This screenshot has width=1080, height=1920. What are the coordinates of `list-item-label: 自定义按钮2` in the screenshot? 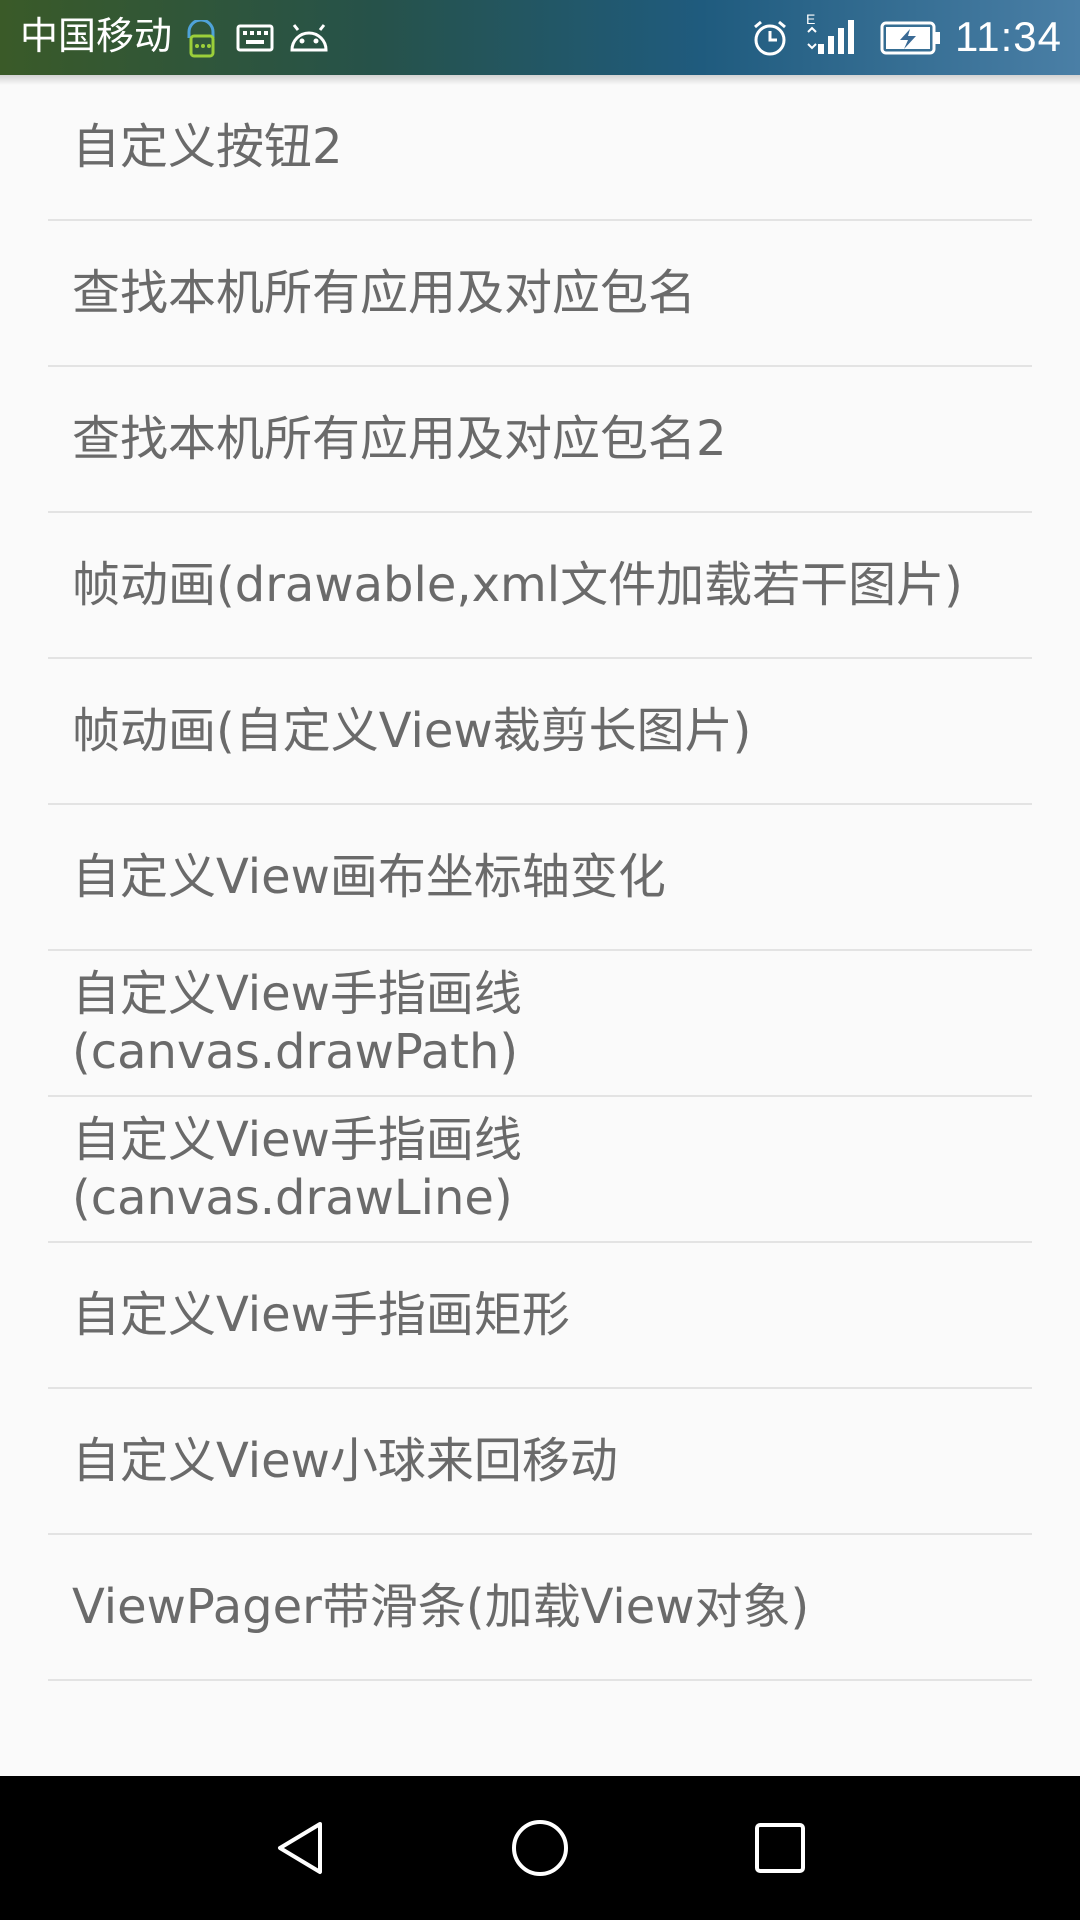 It's located at (207, 147).